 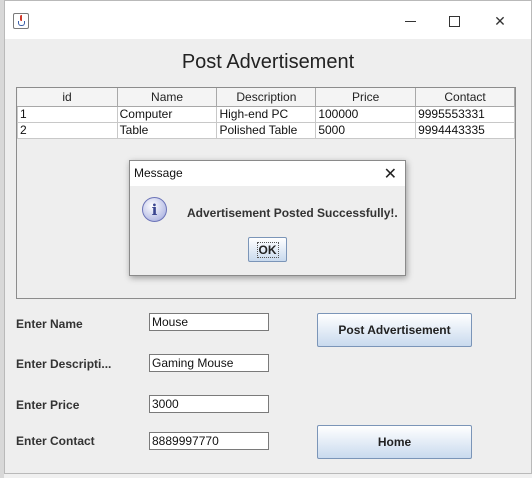 I want to click on table-row: 1 Computer High-end PC 100000 9995553331, so click(x=266, y=114).